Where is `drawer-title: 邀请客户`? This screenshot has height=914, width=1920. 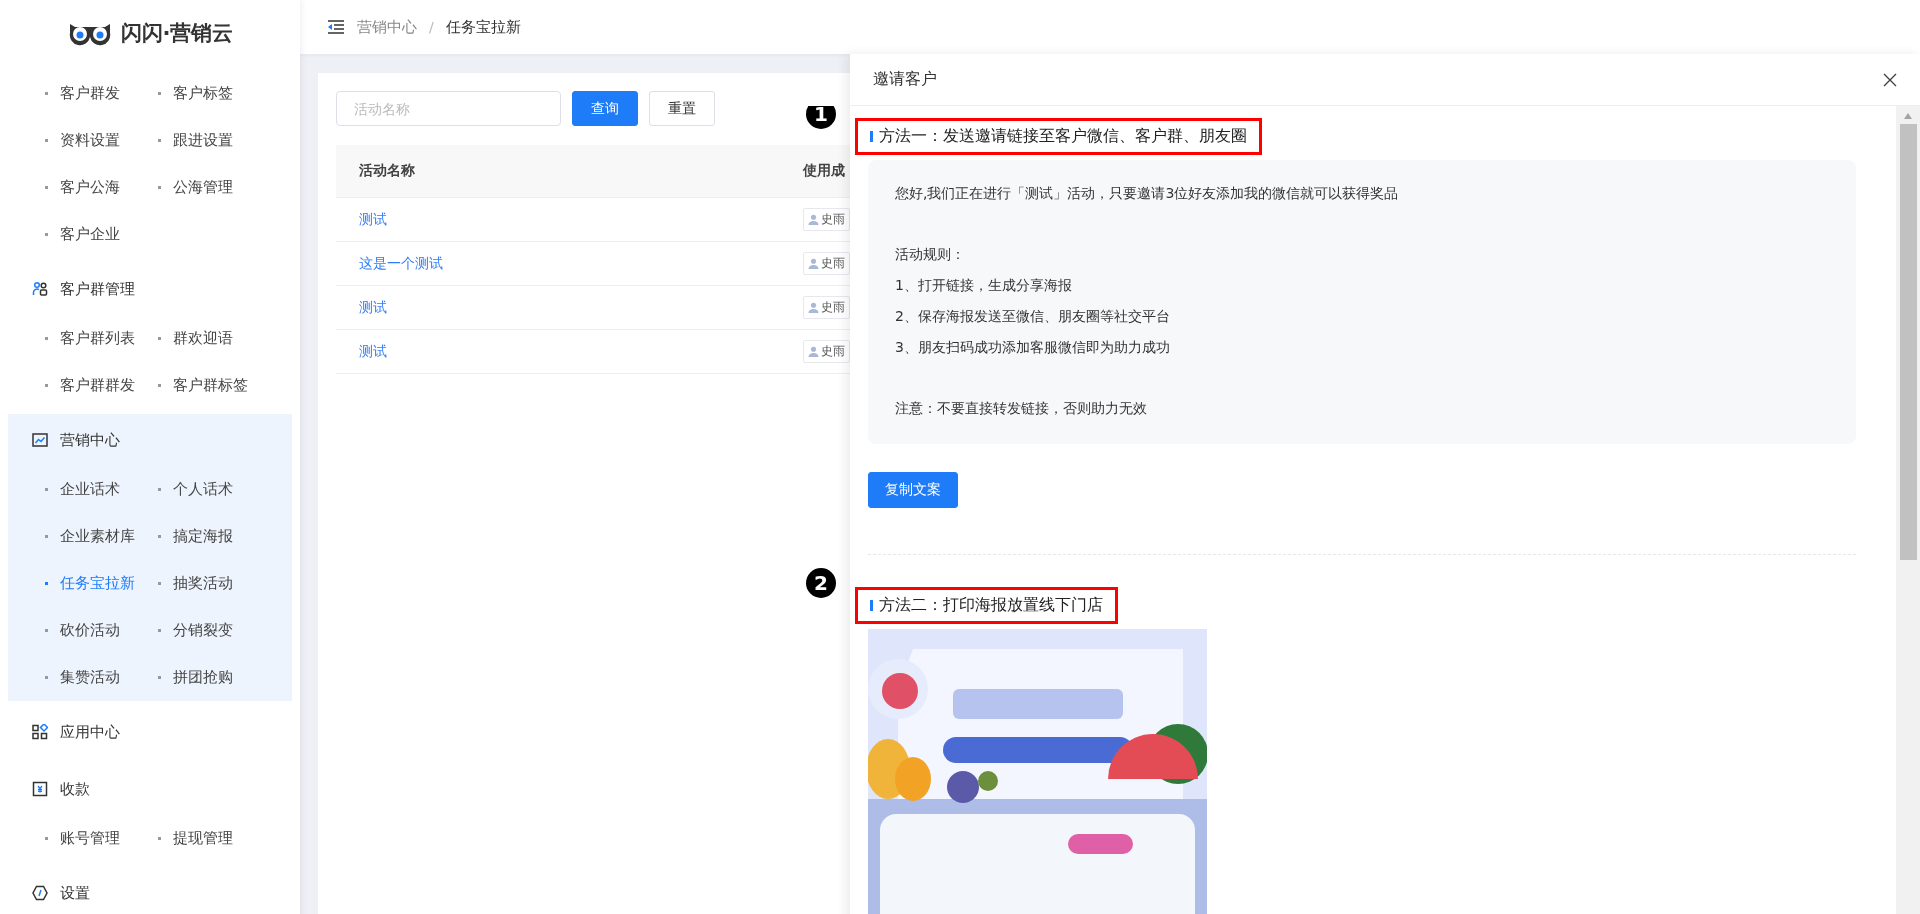
drawer-title: 邀请客户 is located at coordinates (905, 79).